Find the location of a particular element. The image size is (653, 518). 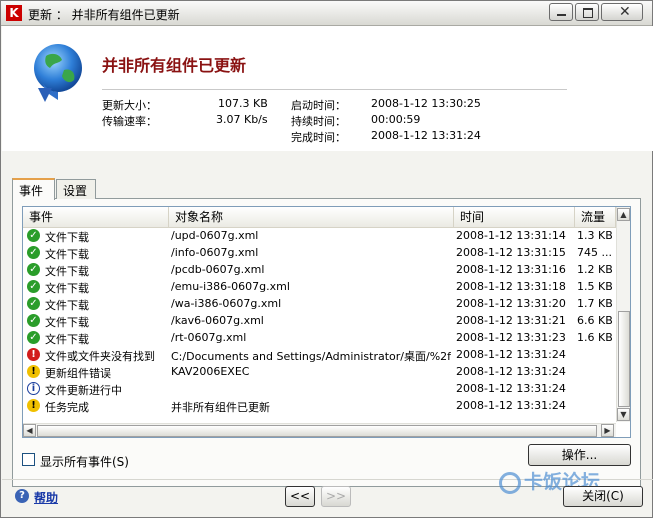

row-event: 任务完成 is located at coordinates (67, 407).